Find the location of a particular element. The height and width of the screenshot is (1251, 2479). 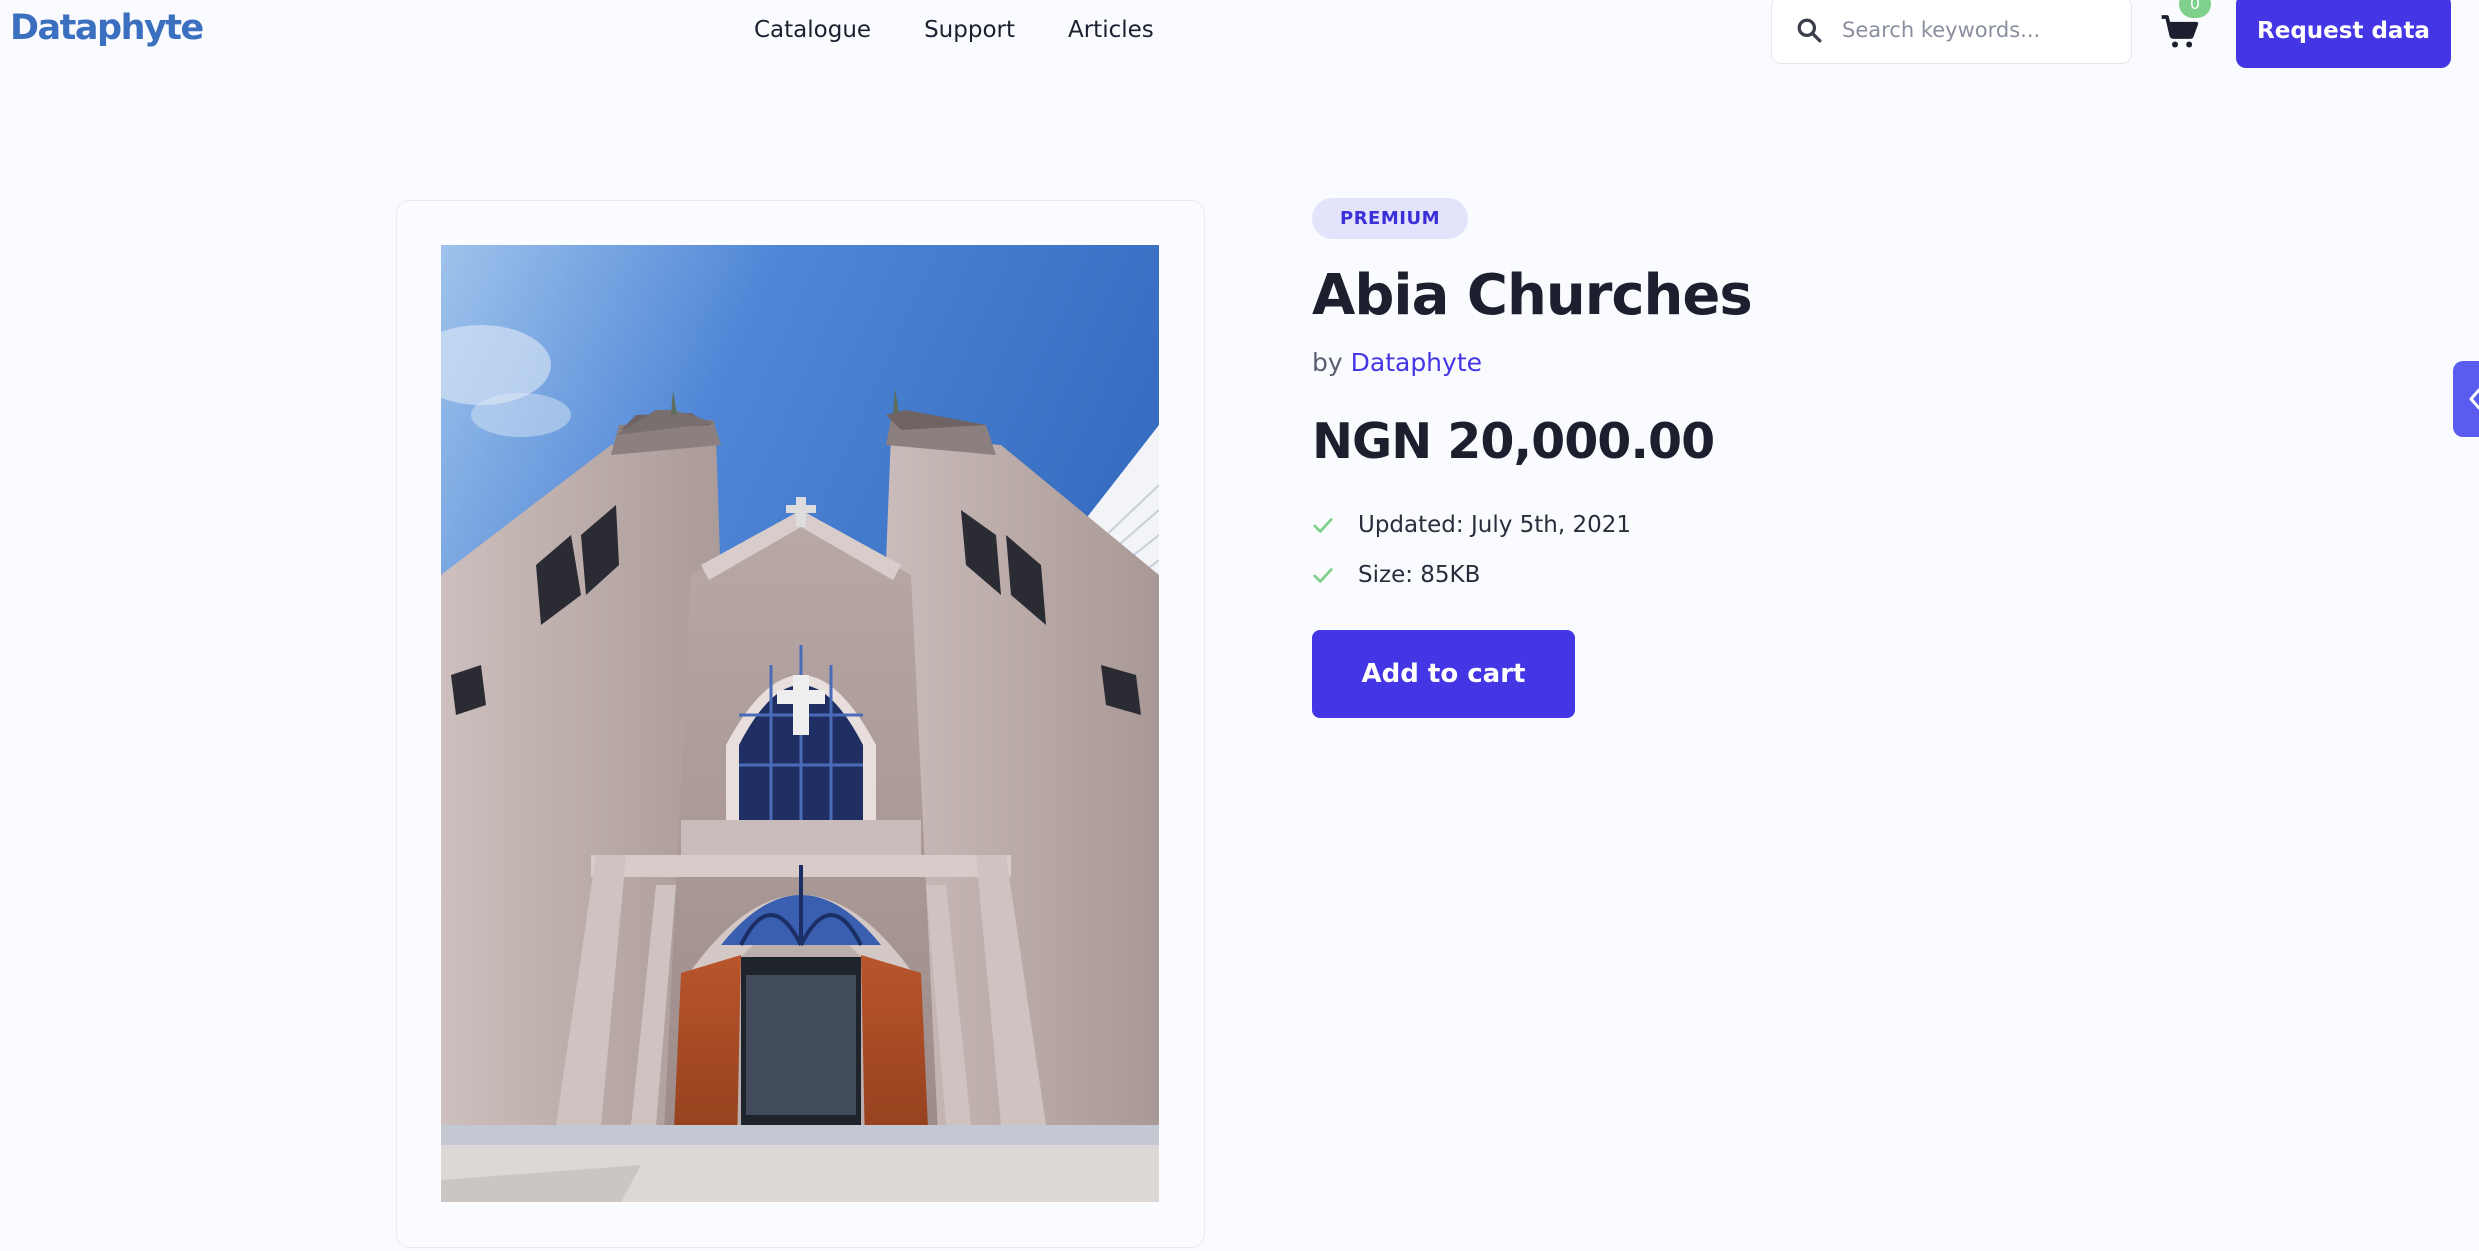

byline-prefix: by is located at coordinates (1327, 362).